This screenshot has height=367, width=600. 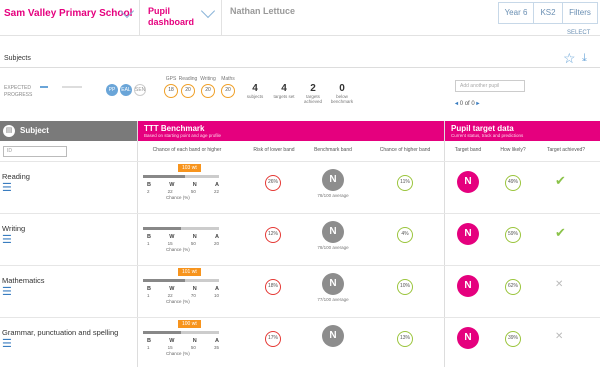 I want to click on score-badge: 100 wt, so click(x=189, y=324).